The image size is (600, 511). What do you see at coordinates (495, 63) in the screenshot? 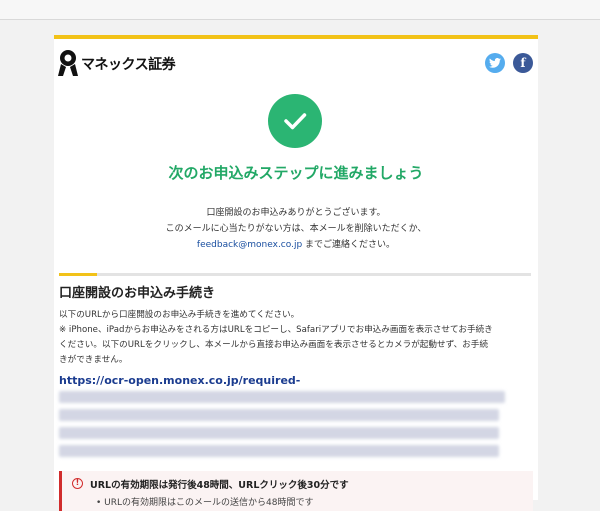
I see `twitter-icon` at bounding box center [495, 63].